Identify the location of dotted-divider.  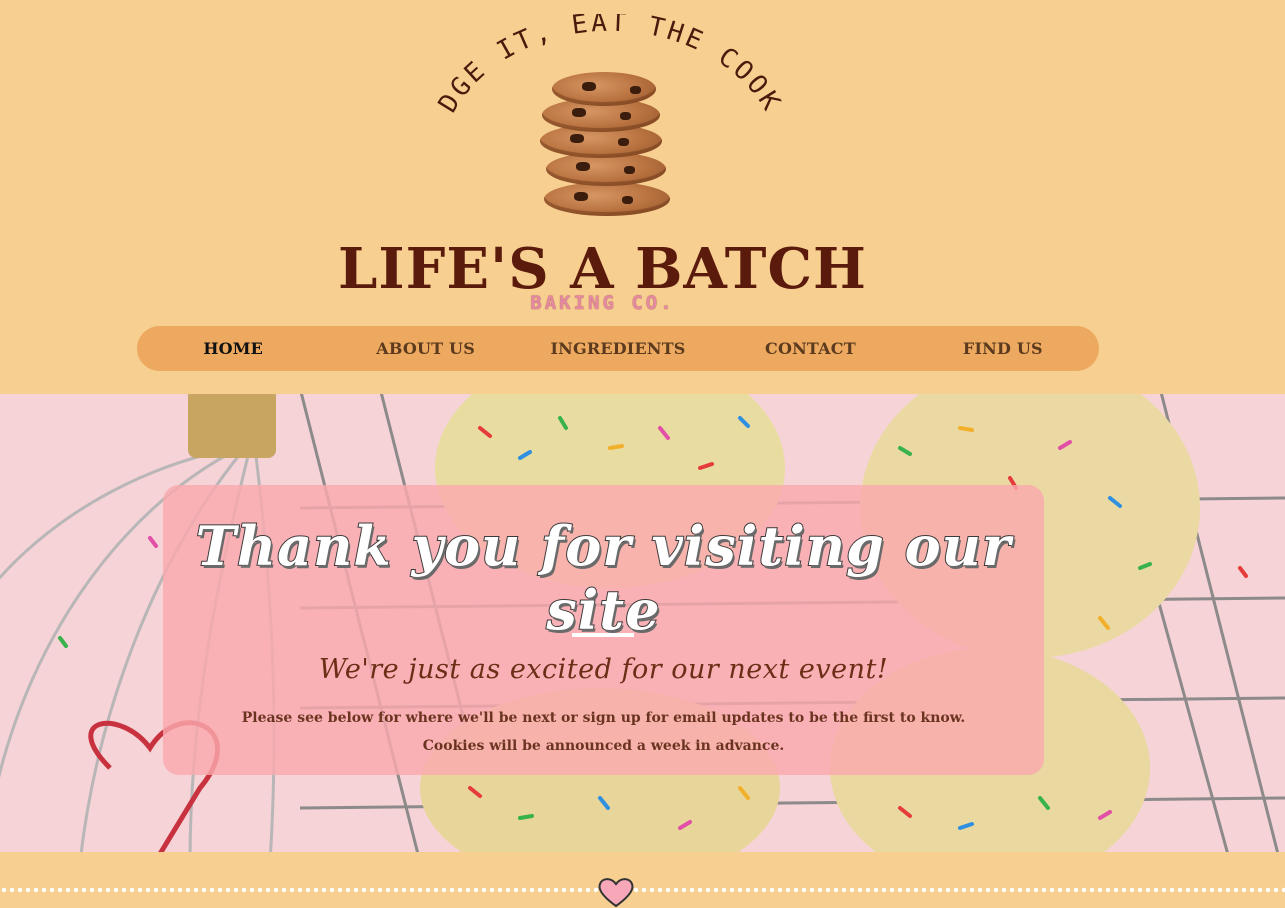
(642, 890).